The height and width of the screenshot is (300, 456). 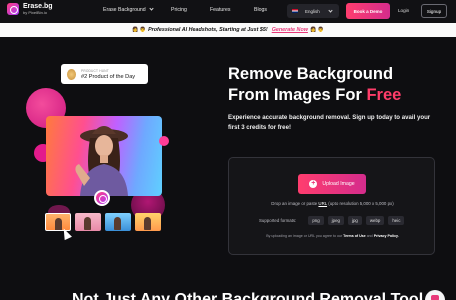 I want to click on format-badge: png, so click(x=316, y=220).